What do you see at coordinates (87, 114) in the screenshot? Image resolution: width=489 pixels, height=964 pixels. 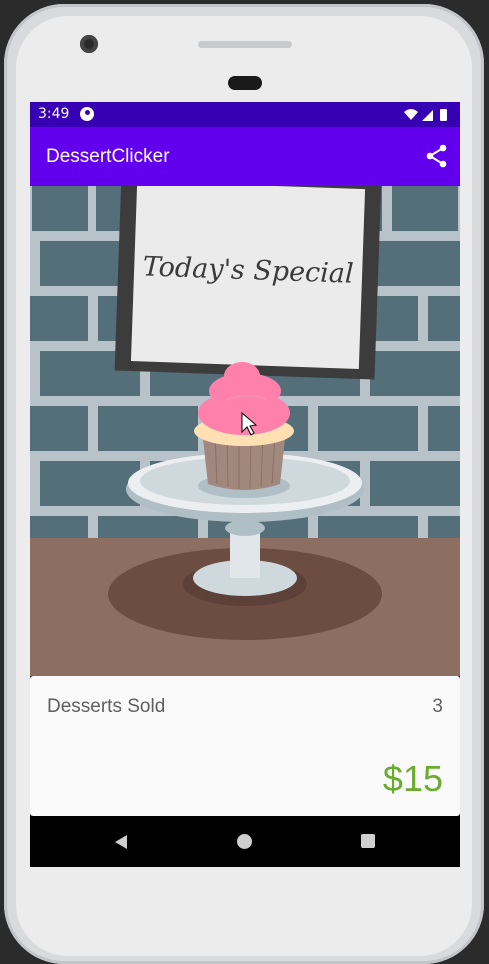 I see `notification-icon` at bounding box center [87, 114].